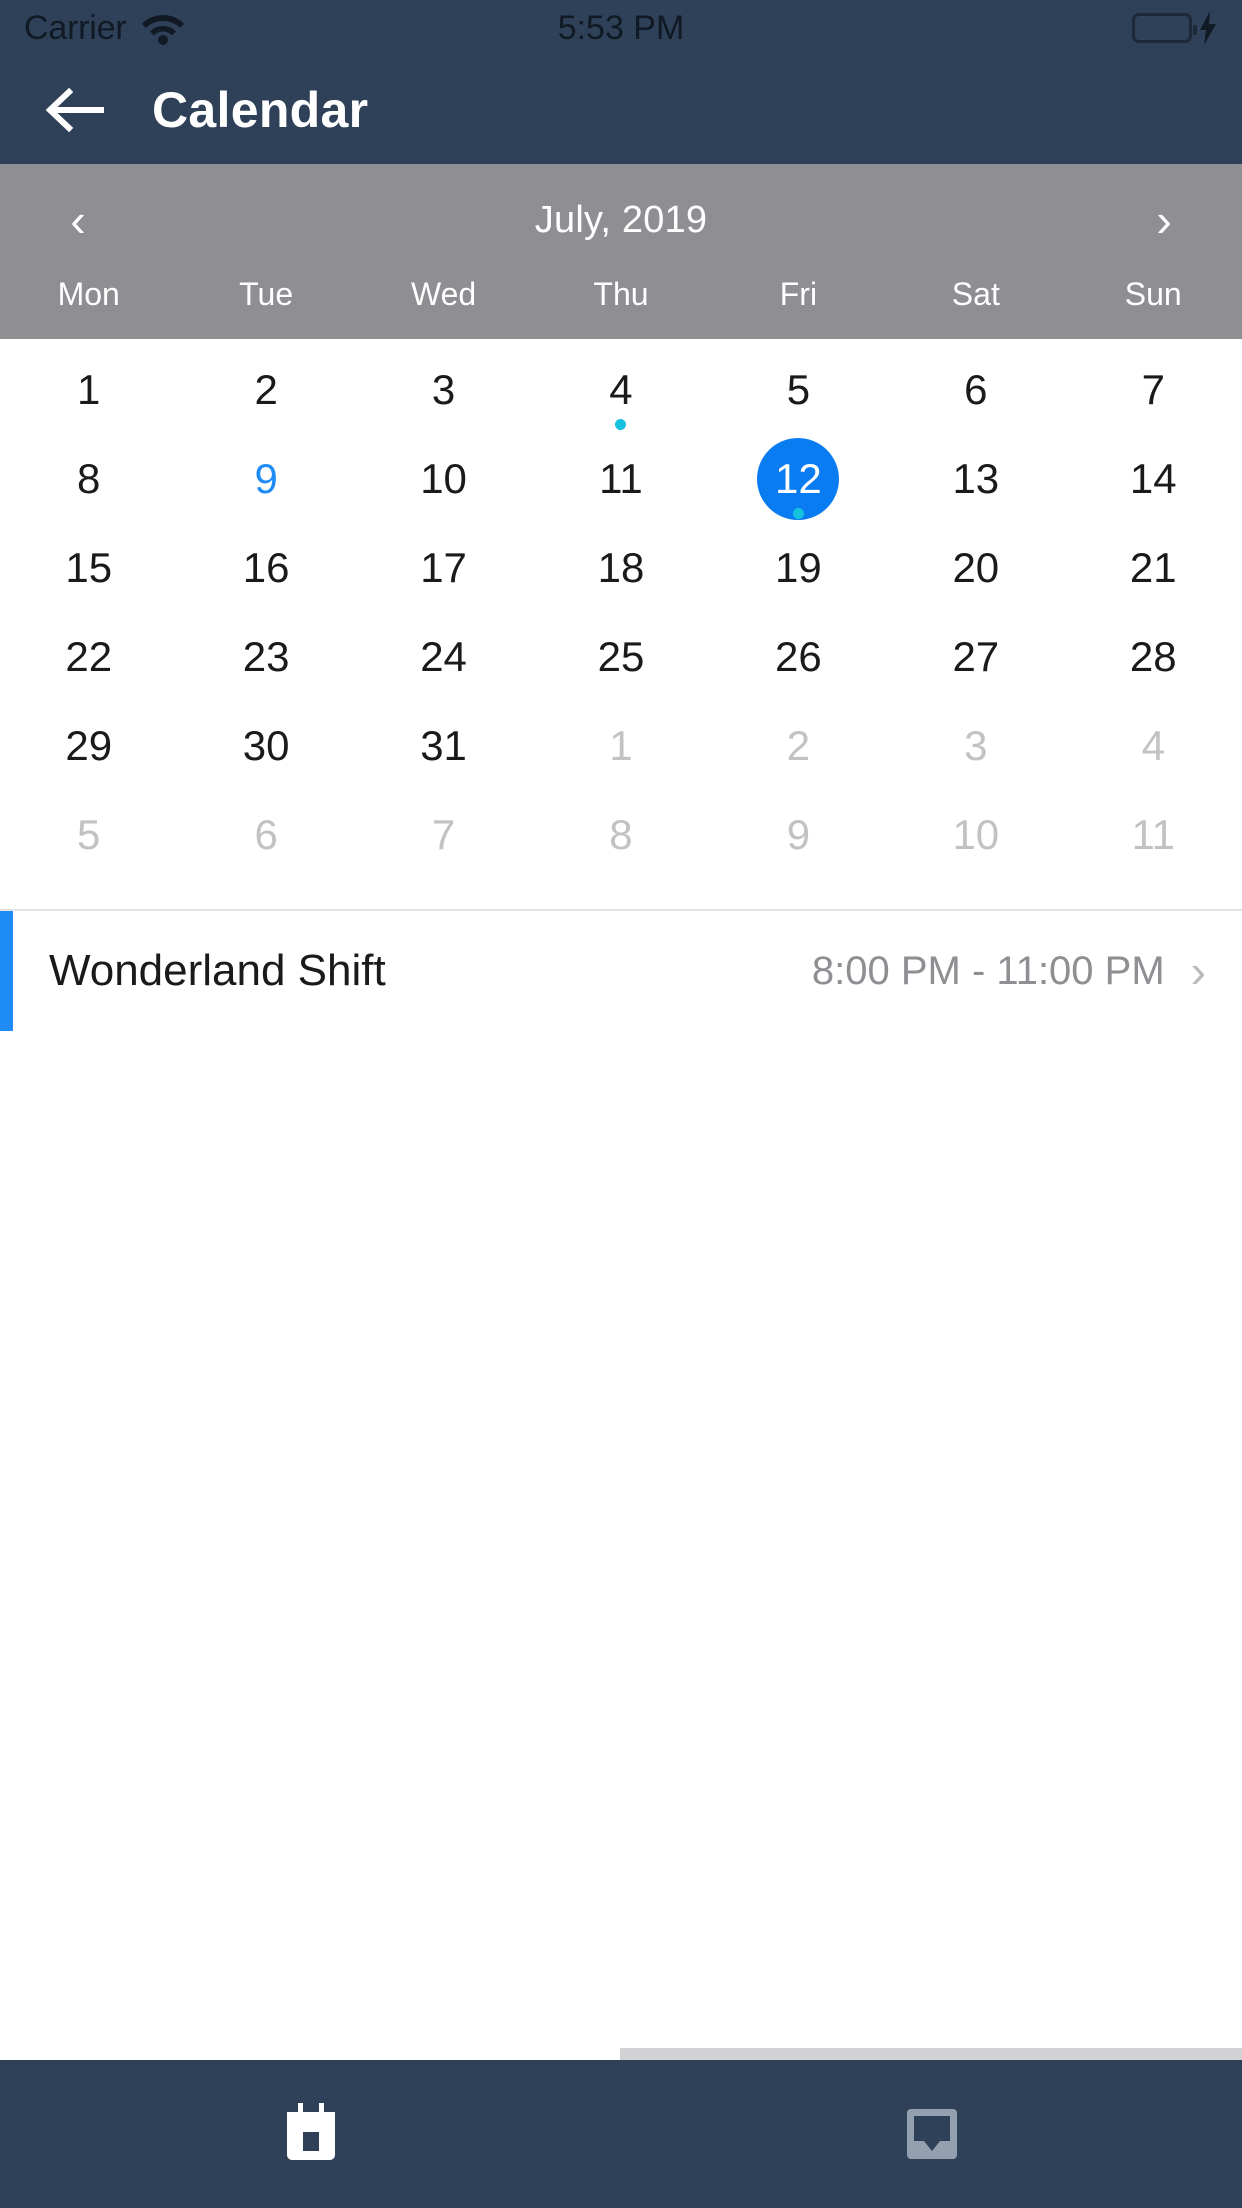 The image size is (1242, 2208). I want to click on event-list: Wonderland Shift 8:00 PM - 11:00 PM ›, so click(621, 970).